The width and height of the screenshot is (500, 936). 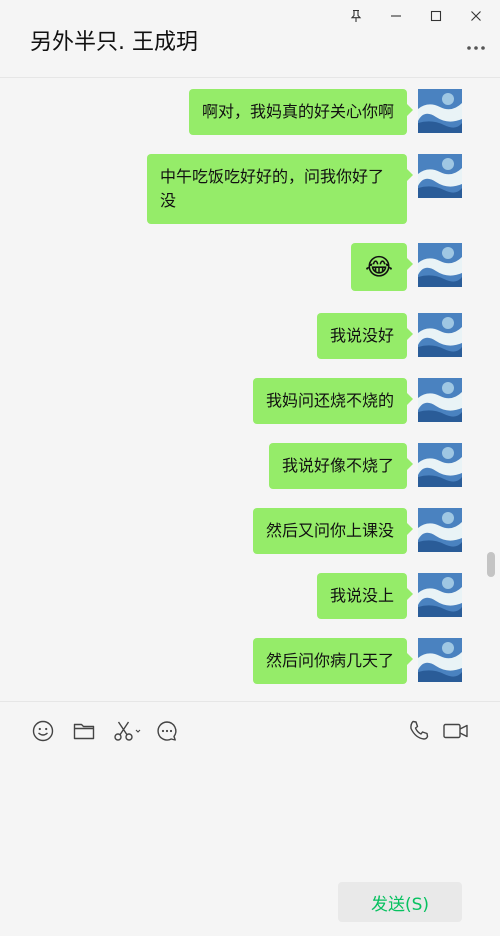 I want to click on message-row: 我妈问还烧不烧的, so click(x=357, y=401).